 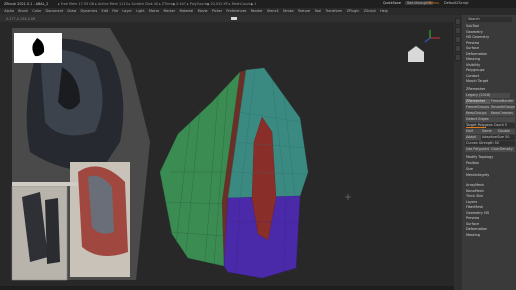 What do you see at coordinates (478, 32) in the screenshot?
I see `palette-section-geometry: Geometry` at bounding box center [478, 32].